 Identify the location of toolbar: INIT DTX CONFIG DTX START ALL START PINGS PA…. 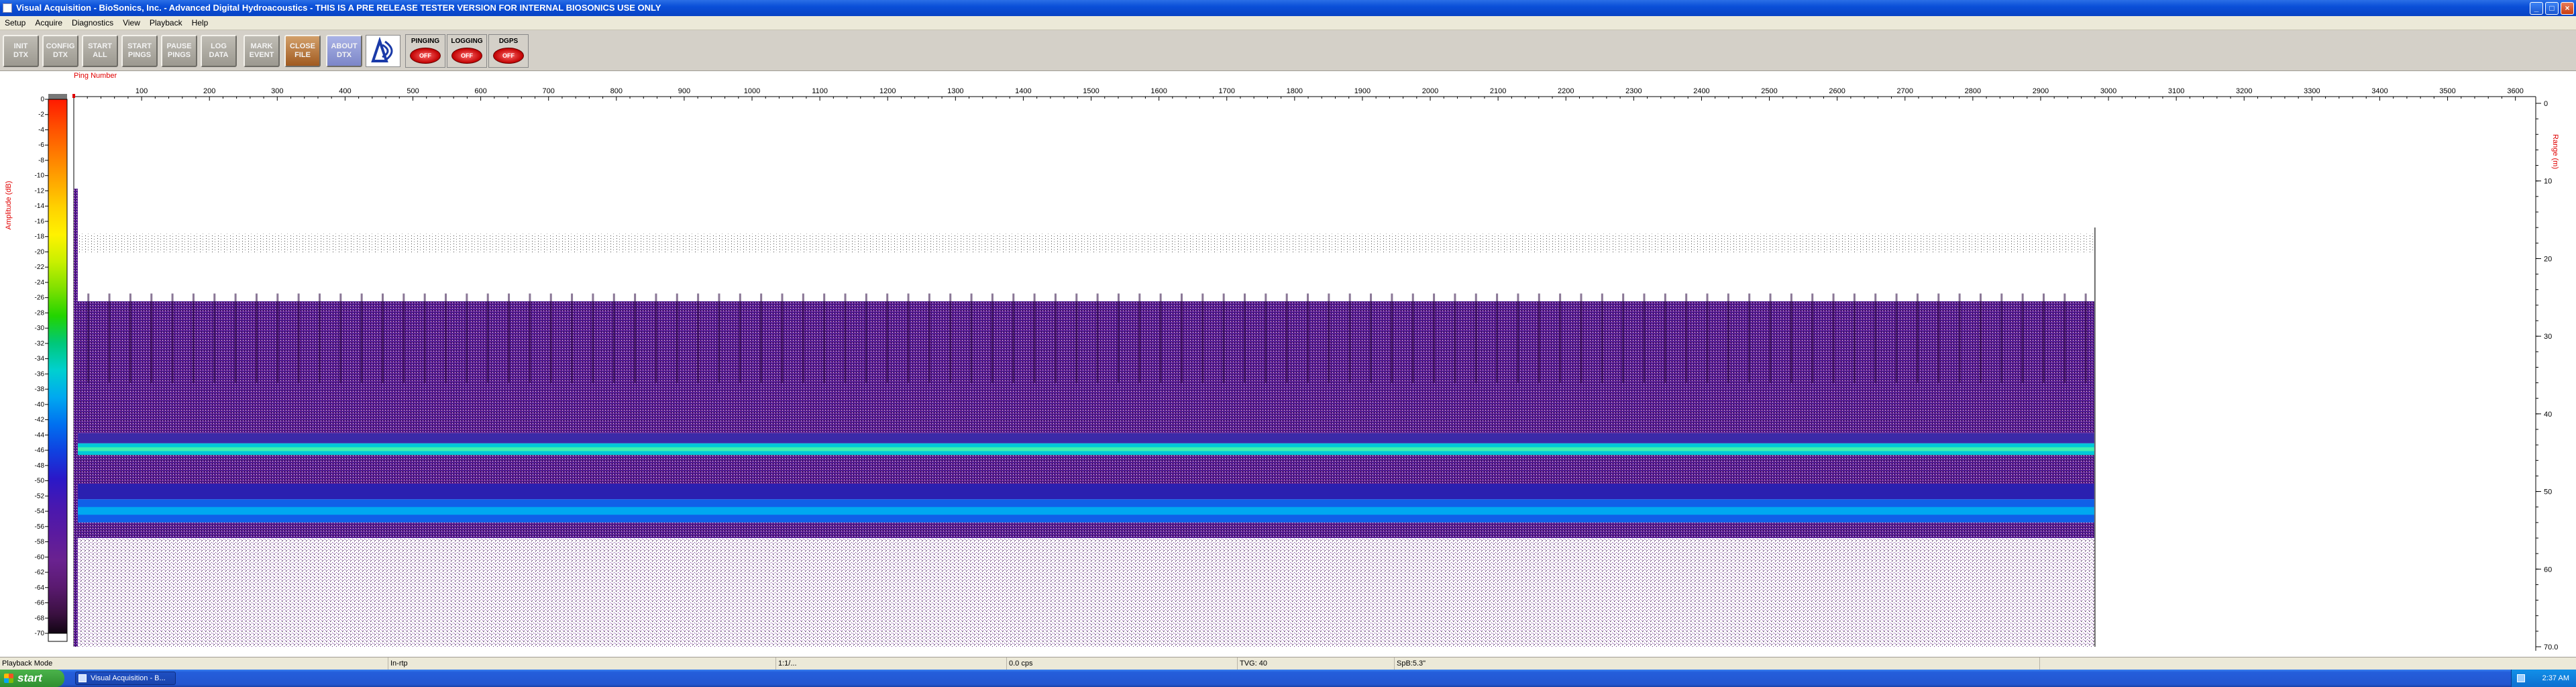
(1288, 50).